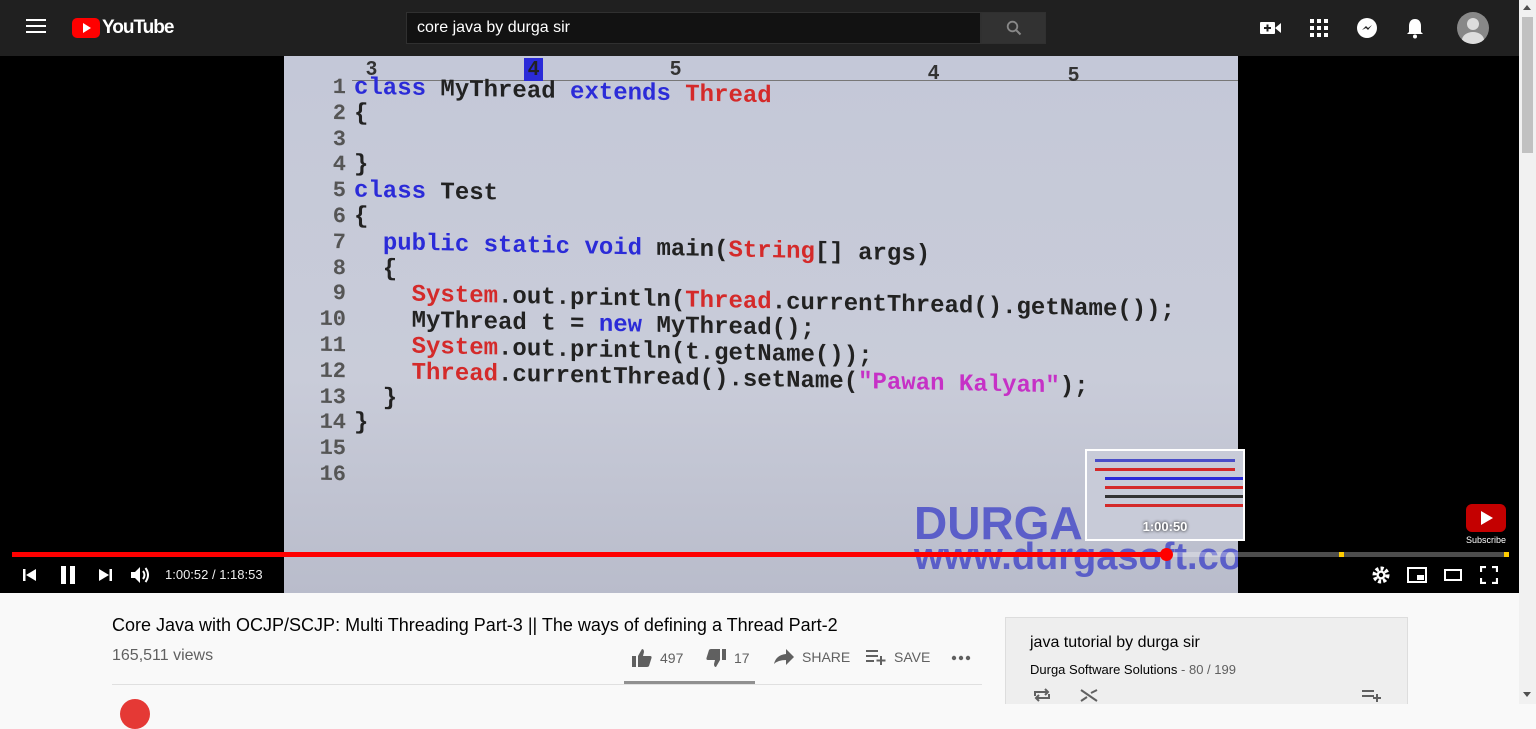  I want to click on scroll-up-arrow, so click(1527, 7).